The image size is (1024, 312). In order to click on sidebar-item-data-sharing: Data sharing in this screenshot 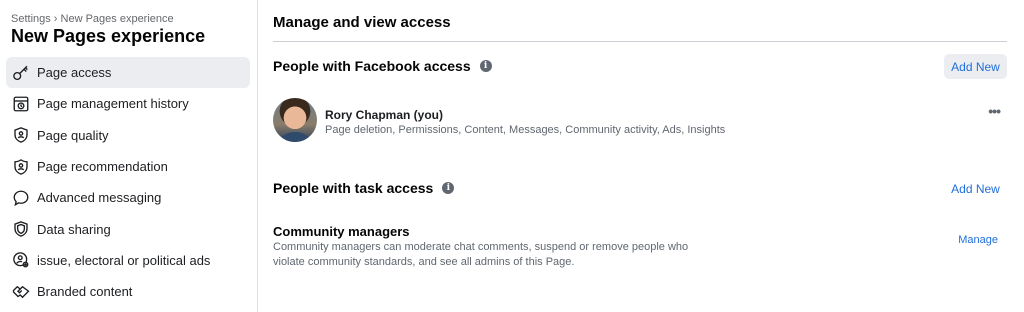, I will do `click(128, 228)`.